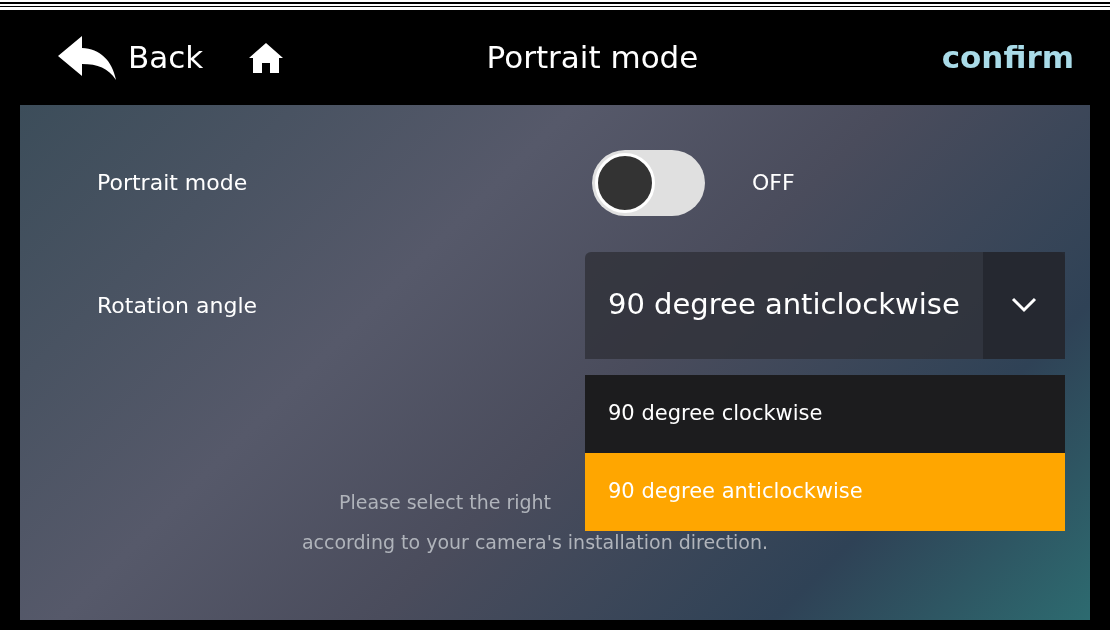  What do you see at coordinates (592, 58) in the screenshot?
I see `page-title: Portrait mode` at bounding box center [592, 58].